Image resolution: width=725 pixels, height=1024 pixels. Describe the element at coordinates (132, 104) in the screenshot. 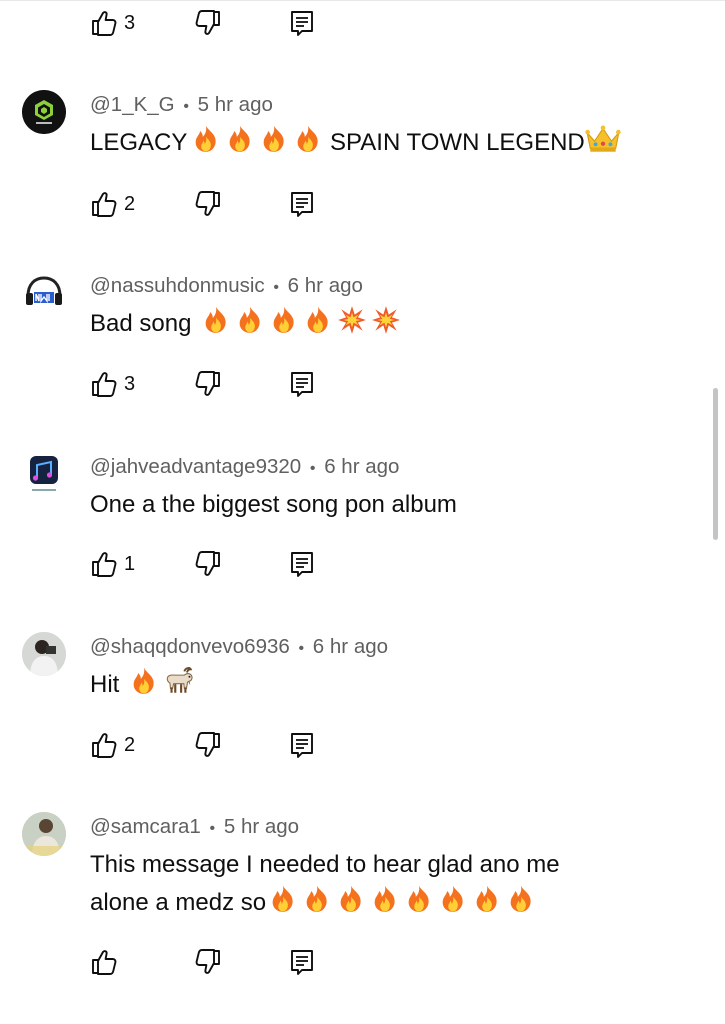

I see `comment-author: @1_K_G` at that location.